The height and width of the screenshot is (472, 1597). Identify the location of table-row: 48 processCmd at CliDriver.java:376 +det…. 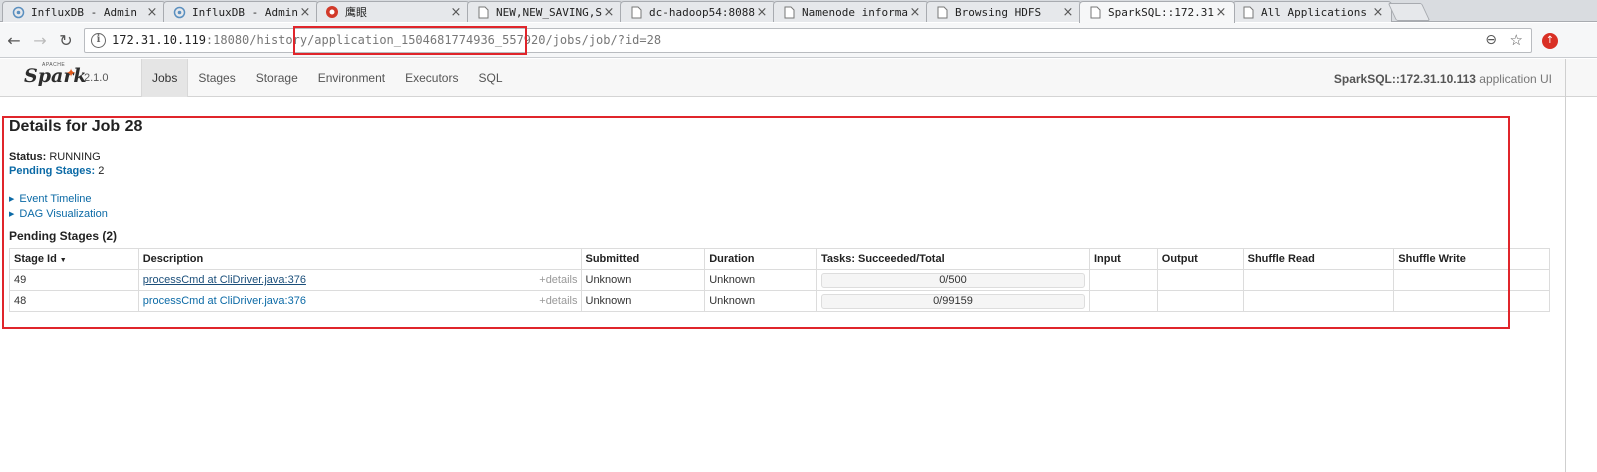
(779, 301).